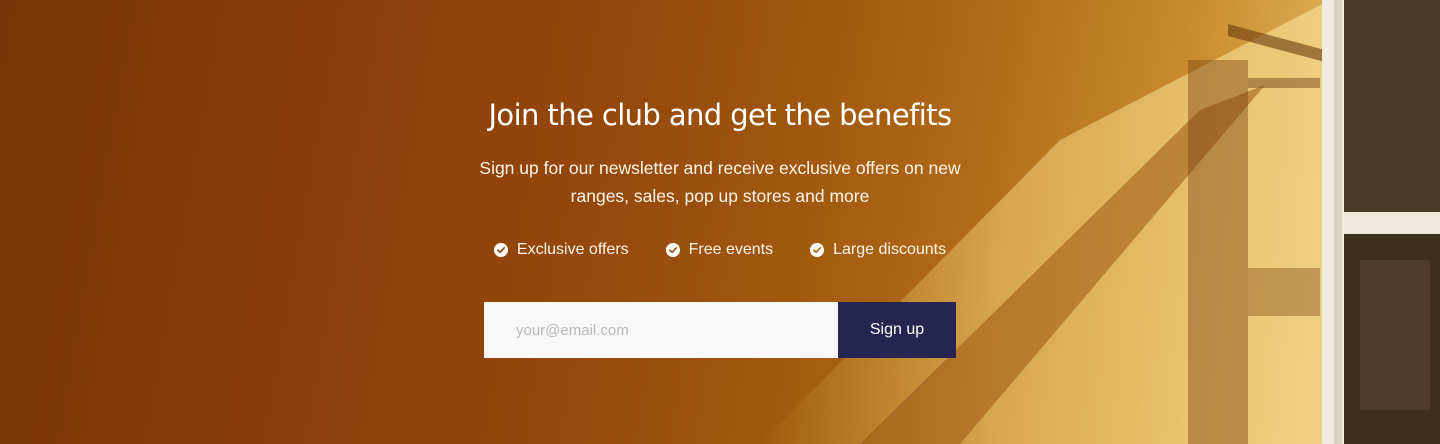  What do you see at coordinates (897, 330) in the screenshot?
I see `sign-up-button: Sign up` at bounding box center [897, 330].